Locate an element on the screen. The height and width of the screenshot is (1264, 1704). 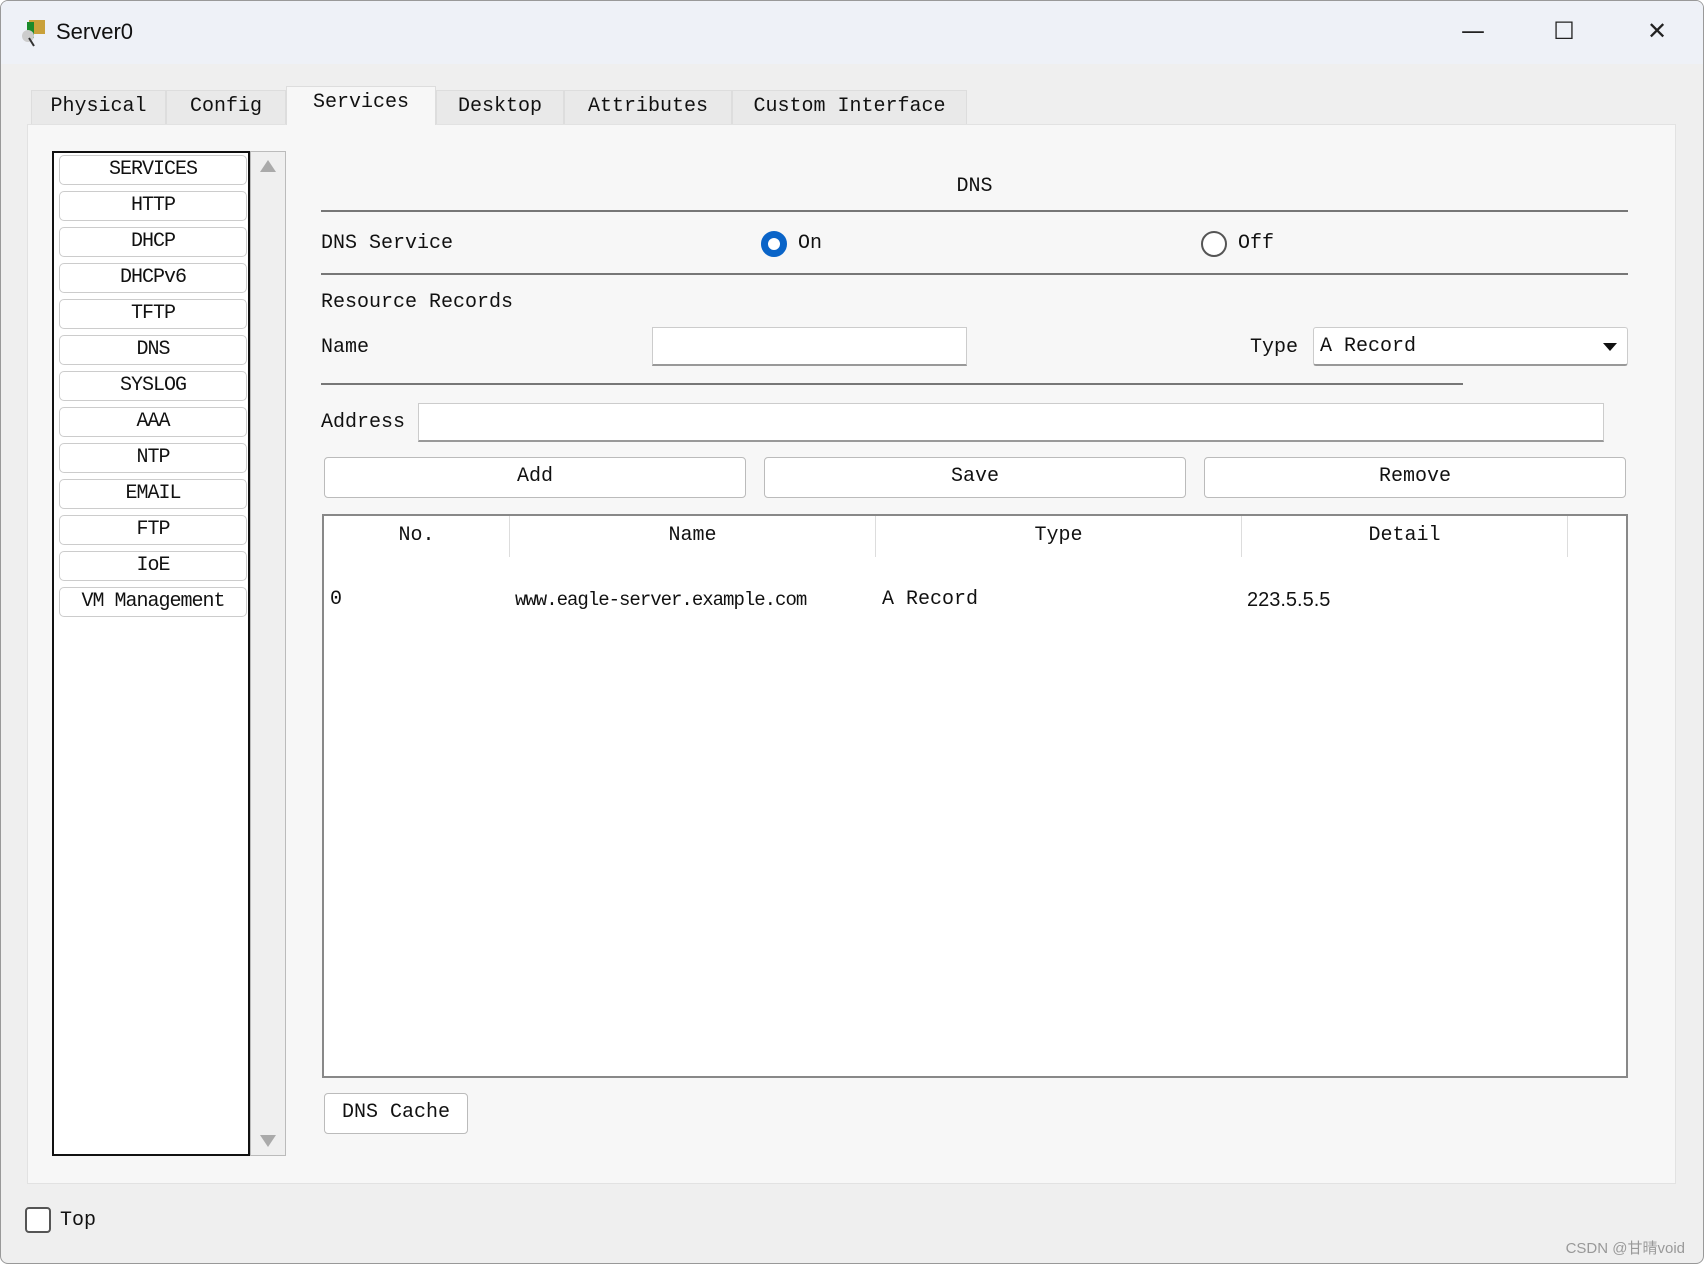
cell-no: 0 is located at coordinates (336, 599).